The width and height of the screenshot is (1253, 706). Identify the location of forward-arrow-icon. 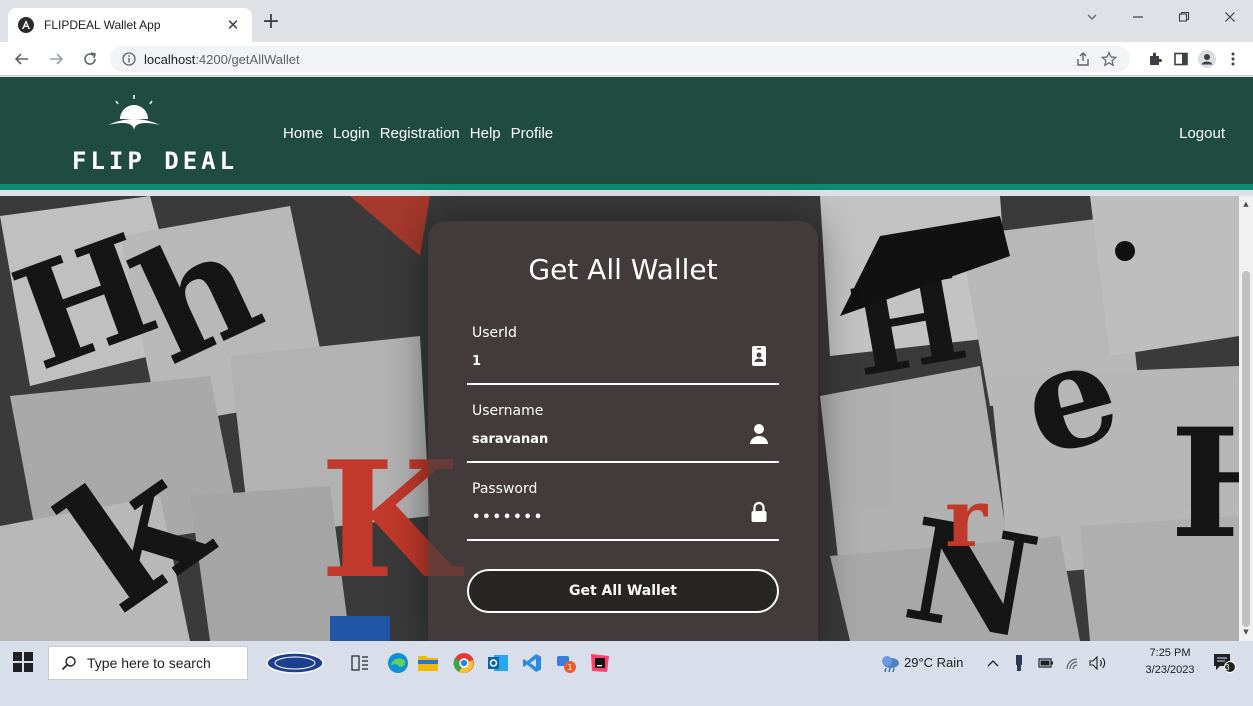
(56, 59).